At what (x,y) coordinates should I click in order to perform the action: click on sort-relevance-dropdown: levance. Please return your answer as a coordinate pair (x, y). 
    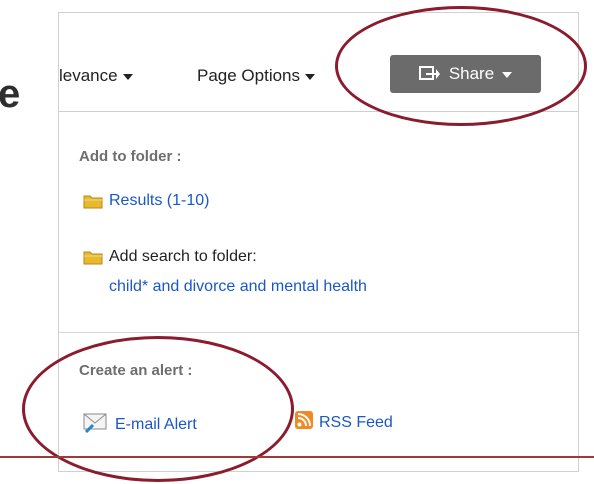
    Looking at the image, I should click on (96, 76).